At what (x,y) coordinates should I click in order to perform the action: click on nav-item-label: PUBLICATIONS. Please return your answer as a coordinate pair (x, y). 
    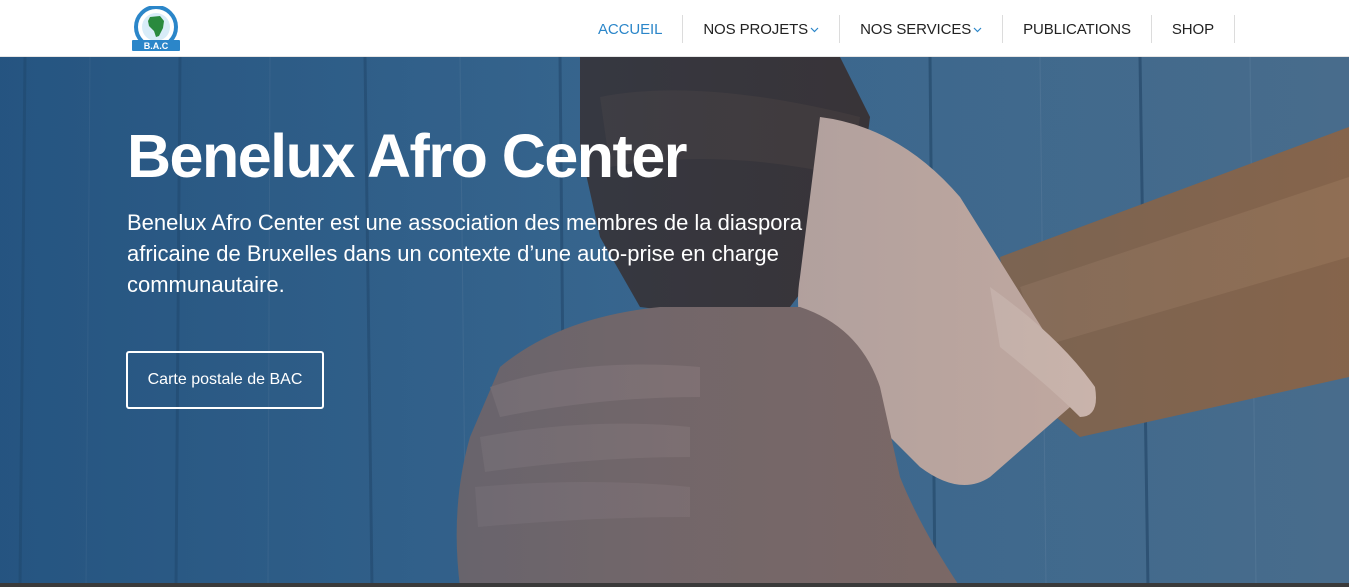
    Looking at the image, I should click on (1077, 29).